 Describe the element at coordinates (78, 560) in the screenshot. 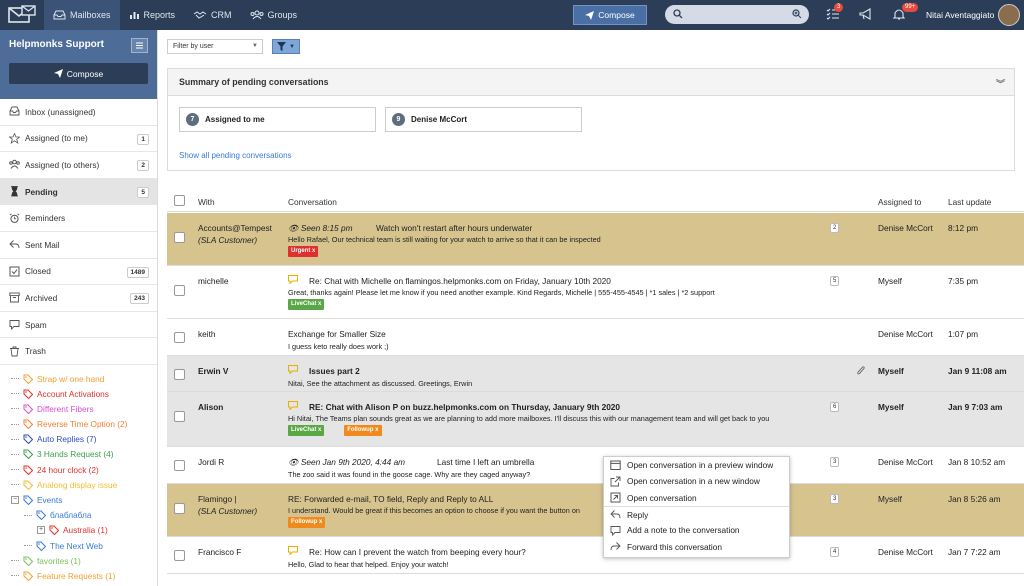

I see `tag-item: favorites (1)` at that location.